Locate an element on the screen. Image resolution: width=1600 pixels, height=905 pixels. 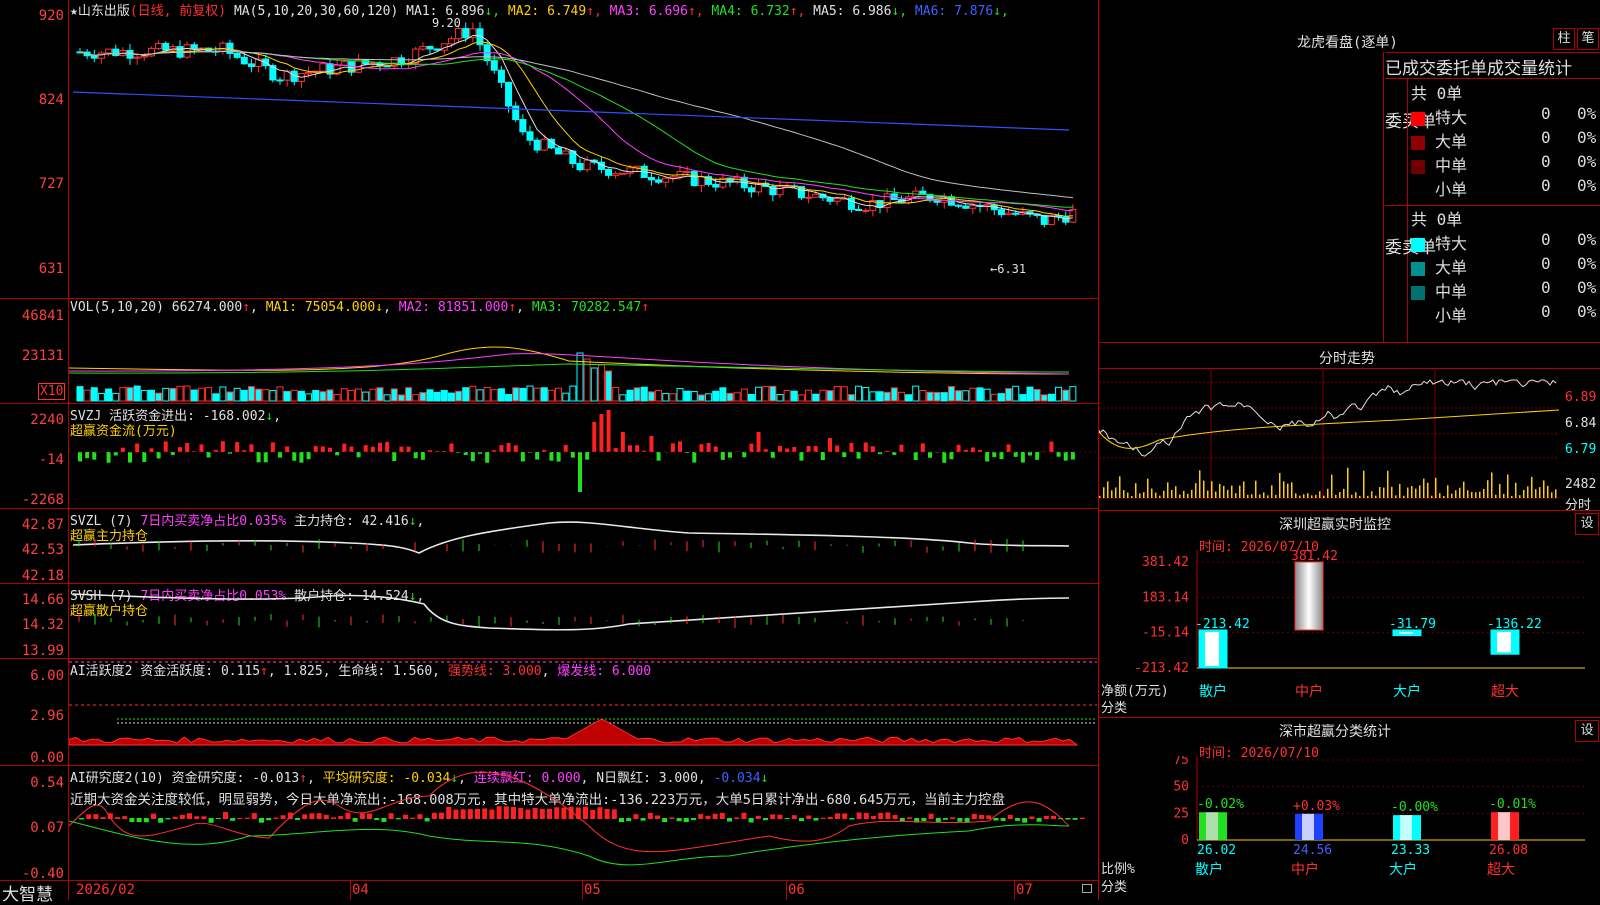
price-axis-label: 920 is located at coordinates (33, 16).